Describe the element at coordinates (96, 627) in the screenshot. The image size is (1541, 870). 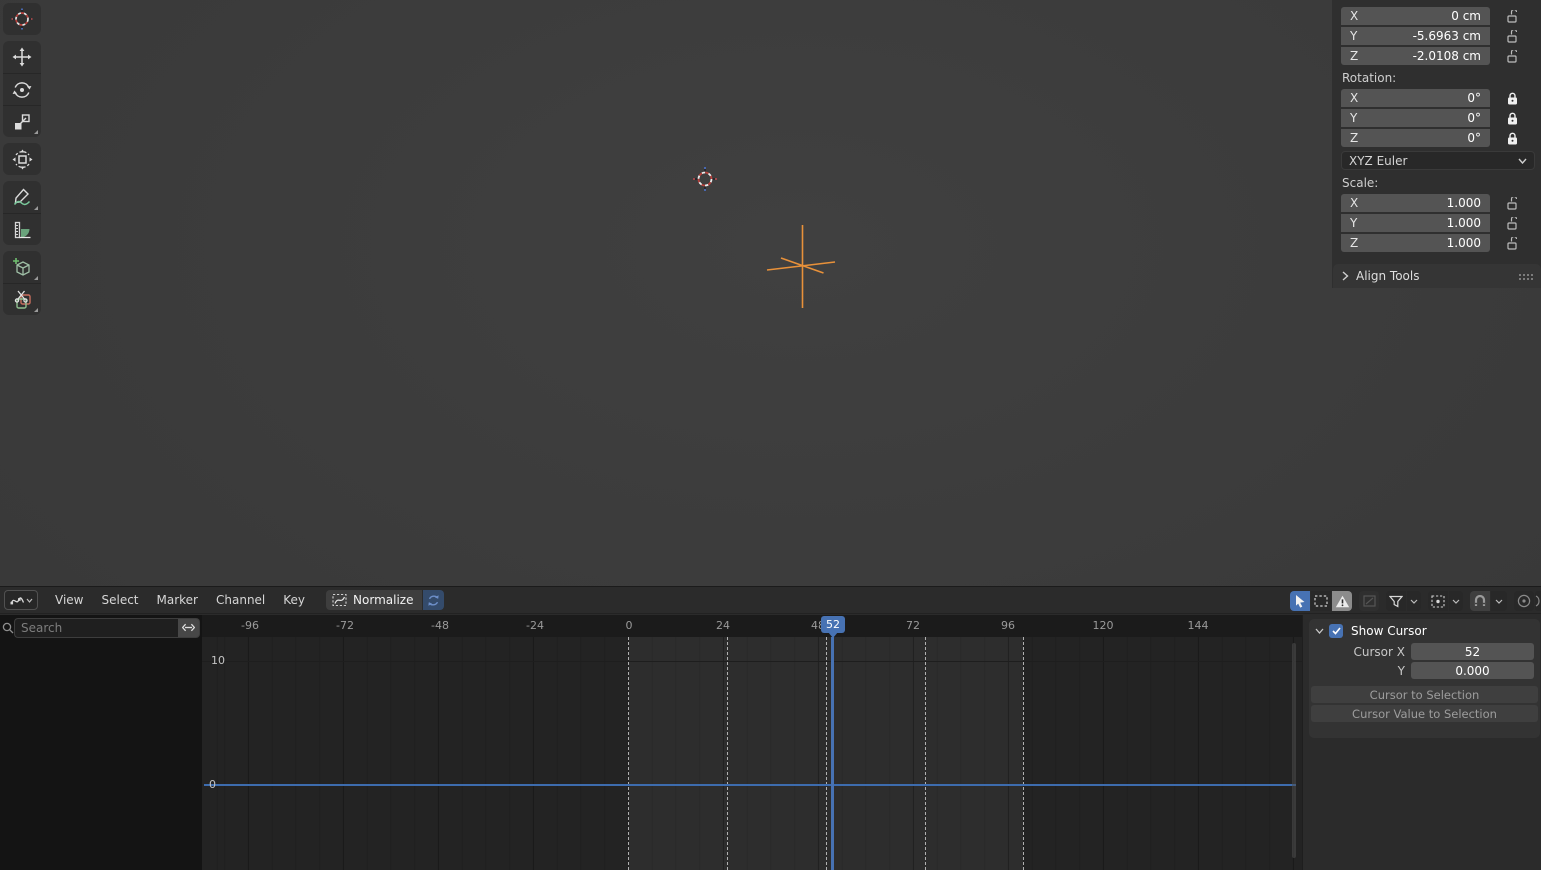
I see `channel-search-input` at that location.